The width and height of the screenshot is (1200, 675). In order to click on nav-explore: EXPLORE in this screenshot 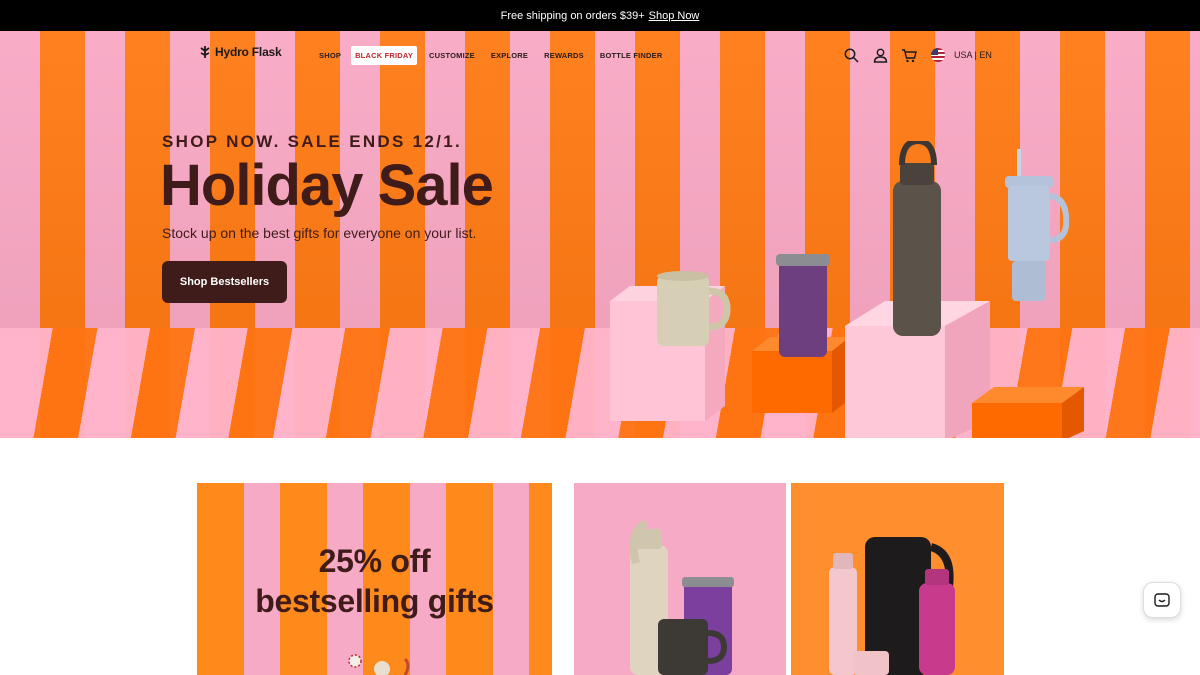, I will do `click(509, 55)`.